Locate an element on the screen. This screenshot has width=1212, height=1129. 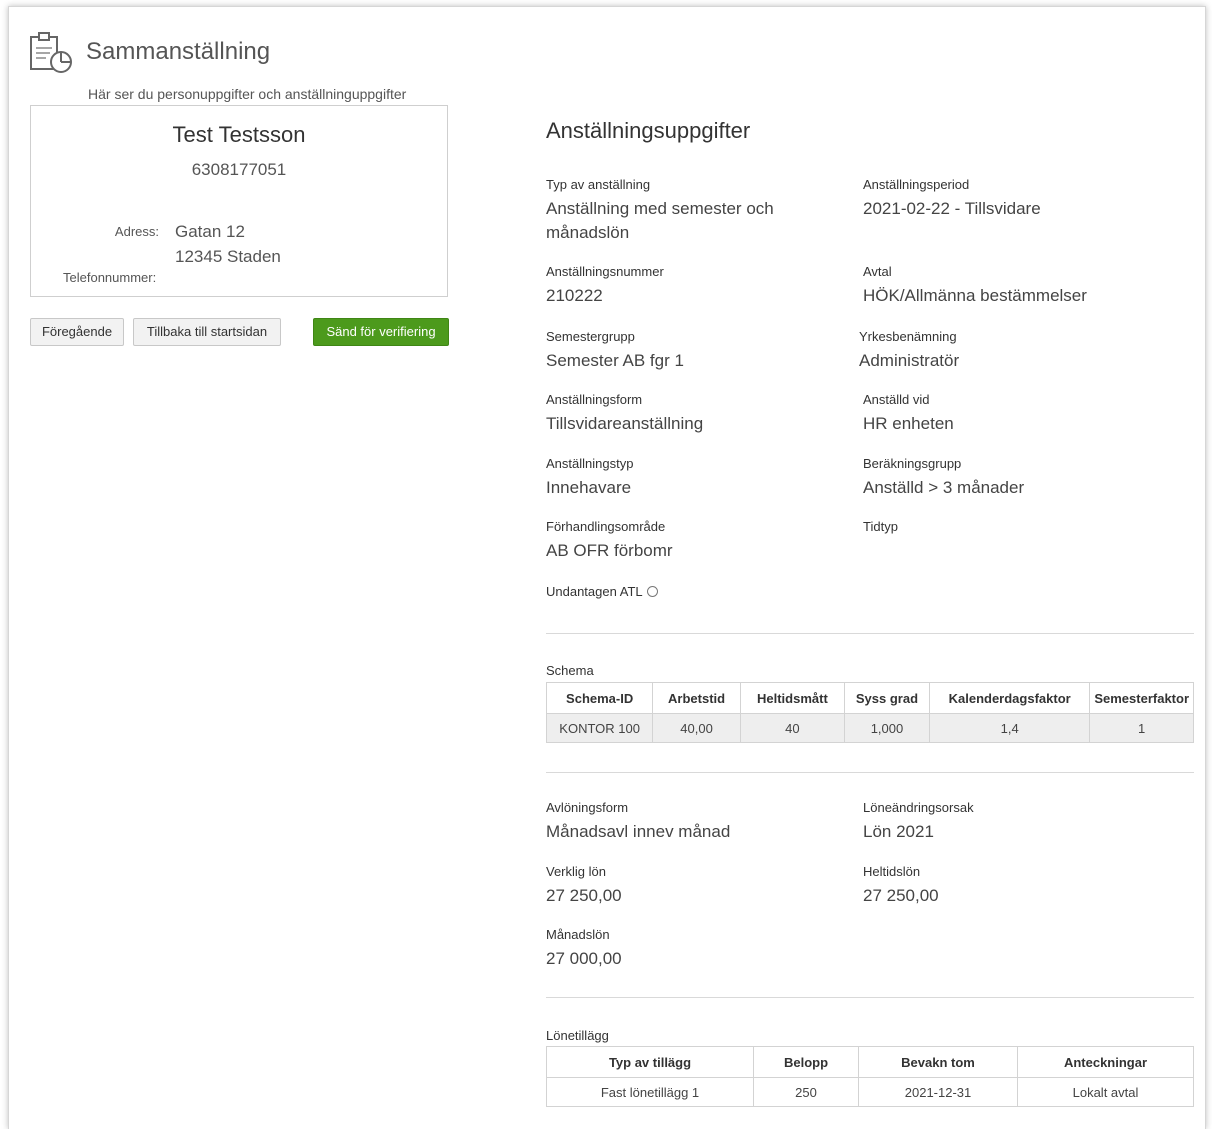
column-header: Anteckningar is located at coordinates (1105, 1062).